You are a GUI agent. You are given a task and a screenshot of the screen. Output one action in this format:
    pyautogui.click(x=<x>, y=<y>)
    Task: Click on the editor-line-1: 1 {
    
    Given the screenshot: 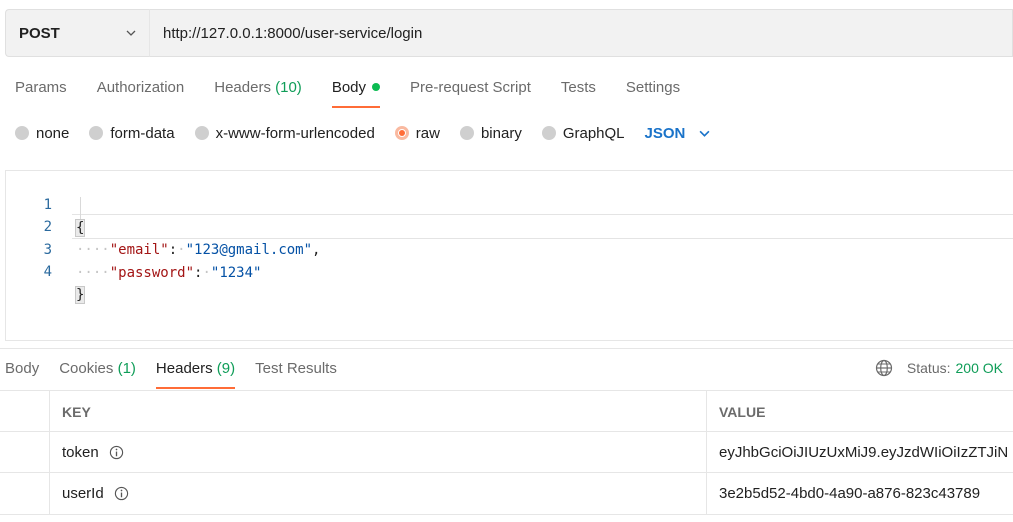 What is the action you would take?
    pyautogui.click(x=46, y=204)
    